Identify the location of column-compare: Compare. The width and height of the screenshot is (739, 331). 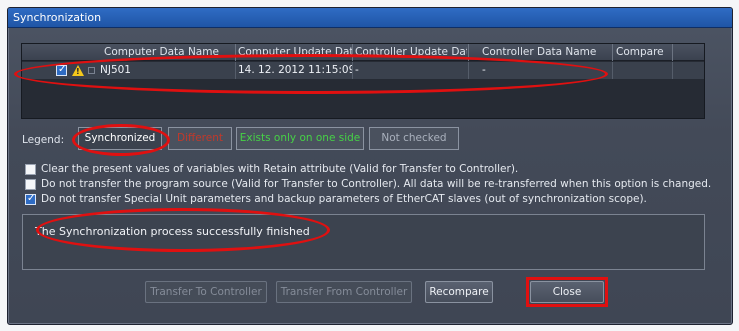
(646, 52).